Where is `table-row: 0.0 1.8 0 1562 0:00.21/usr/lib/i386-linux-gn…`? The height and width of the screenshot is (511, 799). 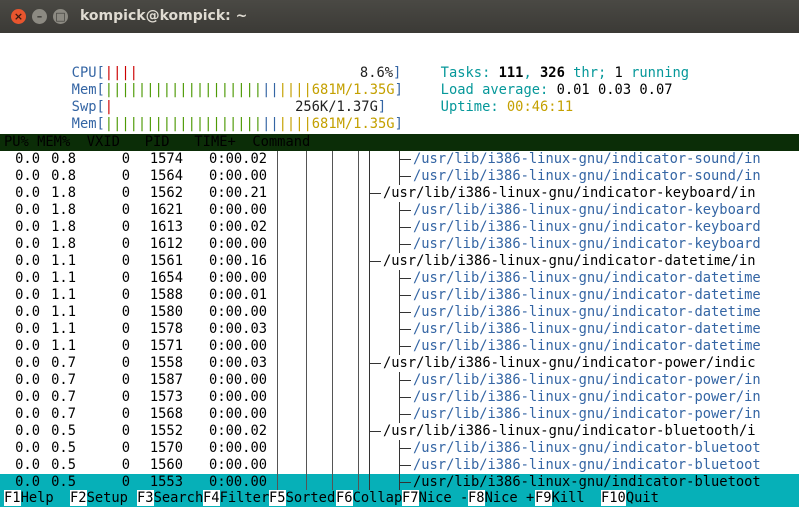
table-row: 0.0 1.8 0 1562 0:00.21/usr/lib/i386-linux-gn… is located at coordinates (399, 193).